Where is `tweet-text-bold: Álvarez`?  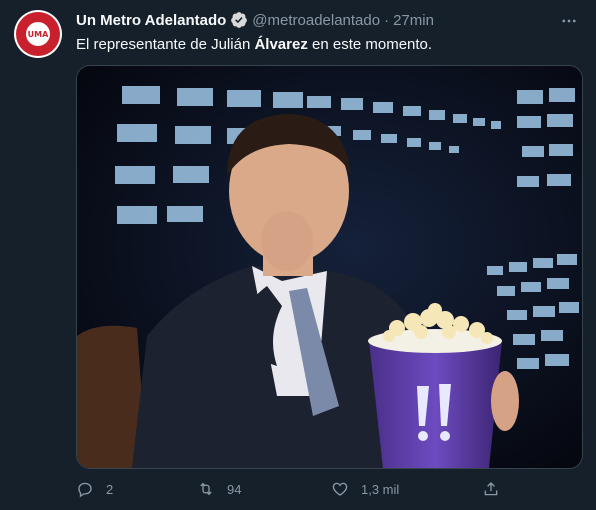 tweet-text-bold: Álvarez is located at coordinates (280, 44).